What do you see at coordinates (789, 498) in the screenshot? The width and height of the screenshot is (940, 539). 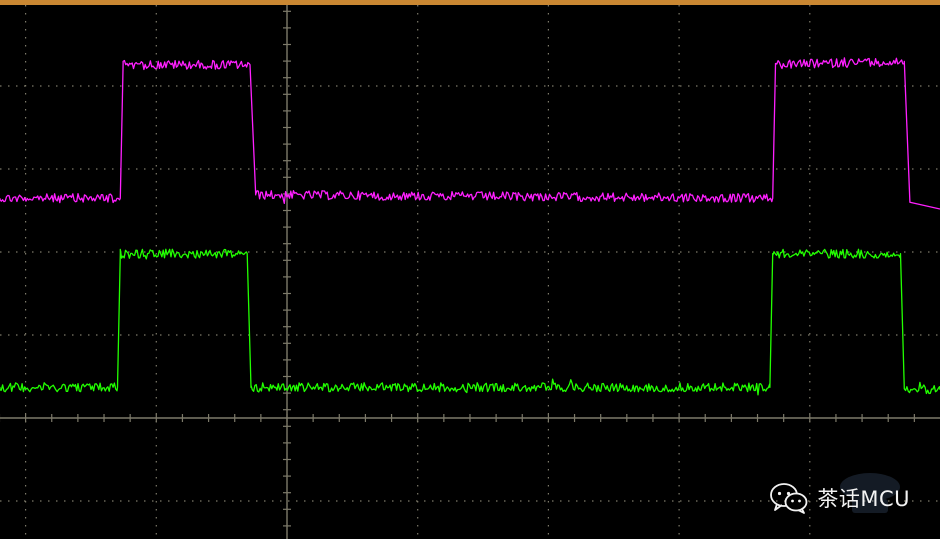 I see `wechat-icon` at bounding box center [789, 498].